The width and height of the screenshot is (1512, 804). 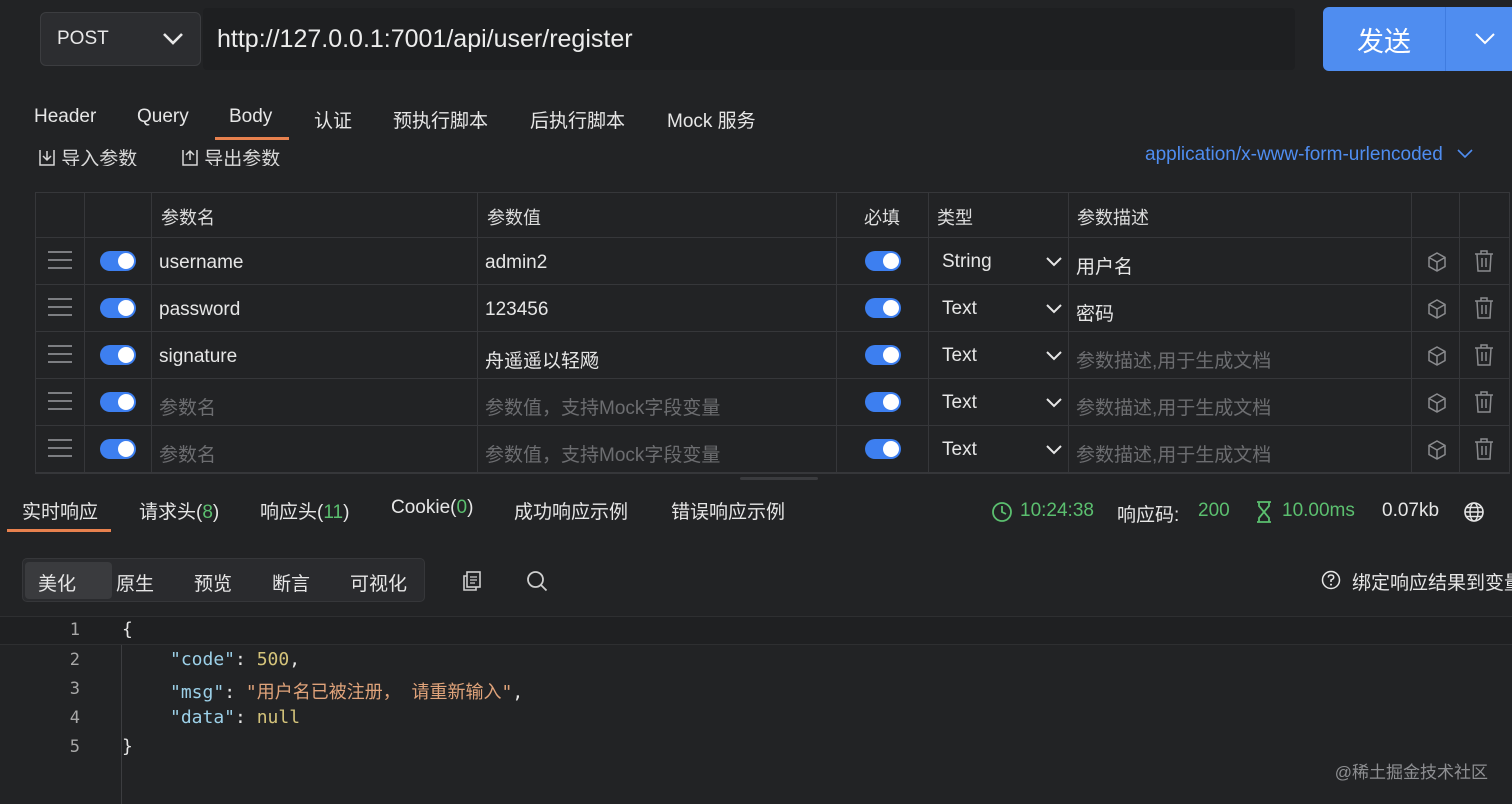 What do you see at coordinates (1474, 512) in the screenshot?
I see `globe-icon` at bounding box center [1474, 512].